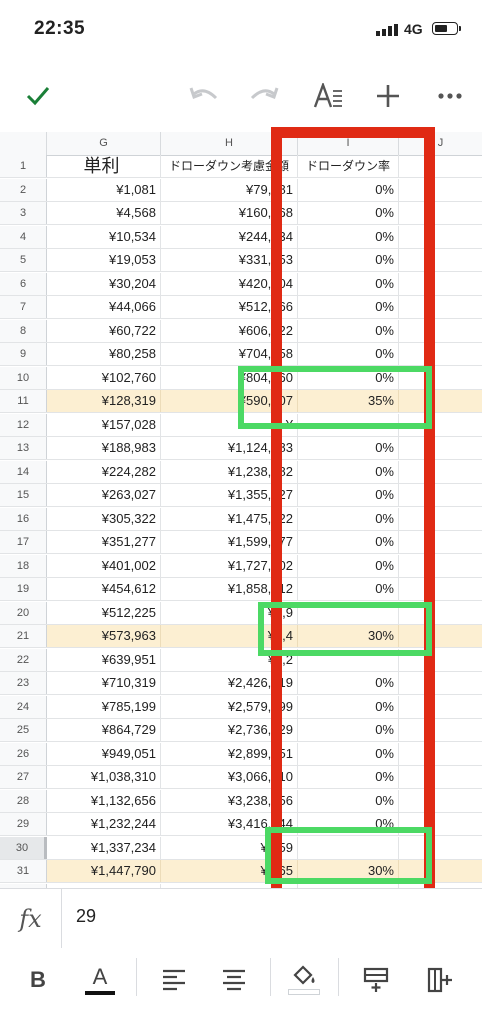 Image resolution: width=482 pixels, height=1024 pixels. What do you see at coordinates (104, 166) in the screenshot?
I see `cell-g: 単利` at bounding box center [104, 166].